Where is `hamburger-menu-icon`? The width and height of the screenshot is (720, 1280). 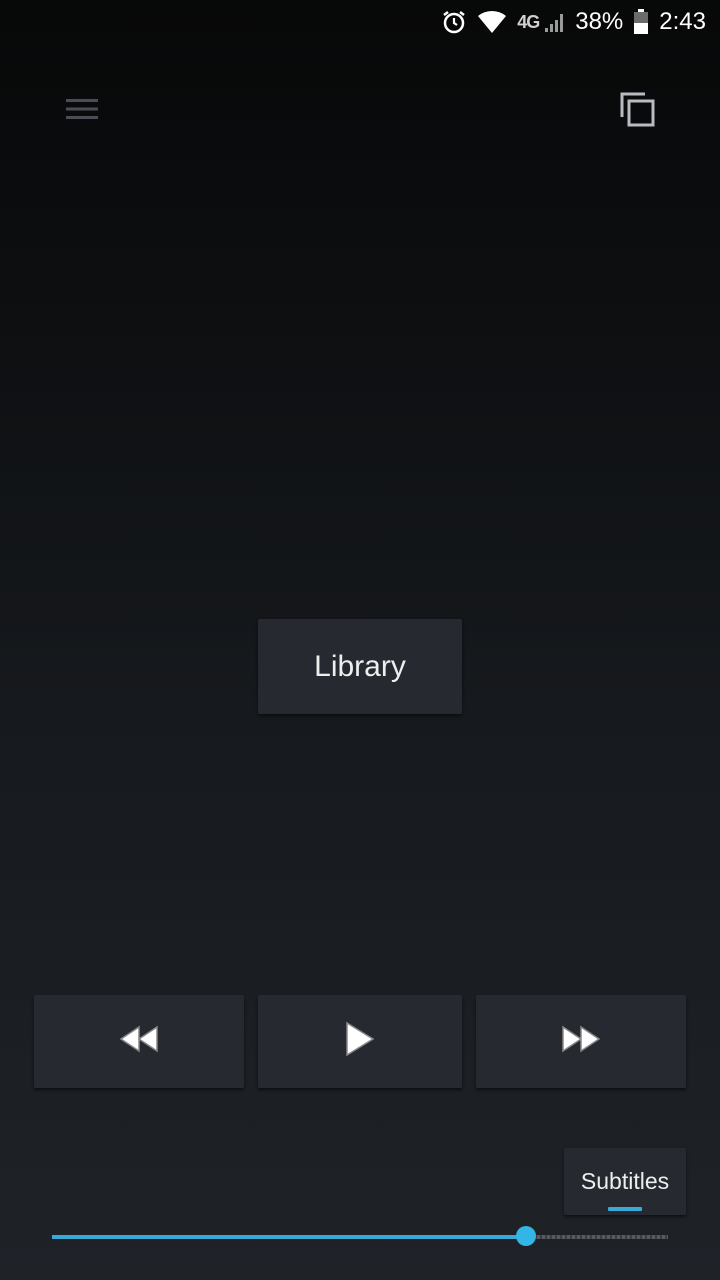
hamburger-menu-icon is located at coordinates (82, 109).